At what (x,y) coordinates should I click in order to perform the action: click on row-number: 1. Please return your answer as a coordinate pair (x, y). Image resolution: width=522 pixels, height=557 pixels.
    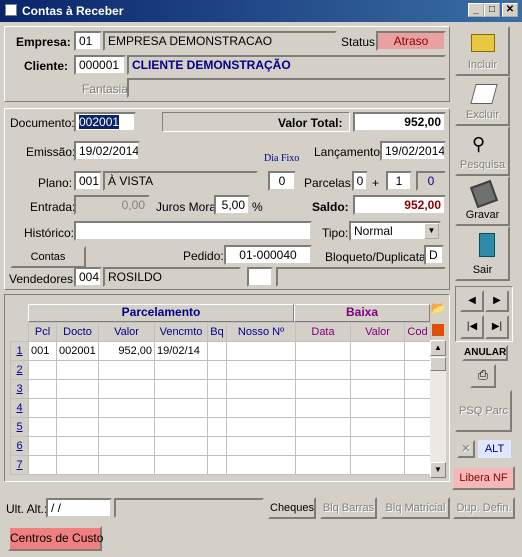
    Looking at the image, I should click on (19, 351).